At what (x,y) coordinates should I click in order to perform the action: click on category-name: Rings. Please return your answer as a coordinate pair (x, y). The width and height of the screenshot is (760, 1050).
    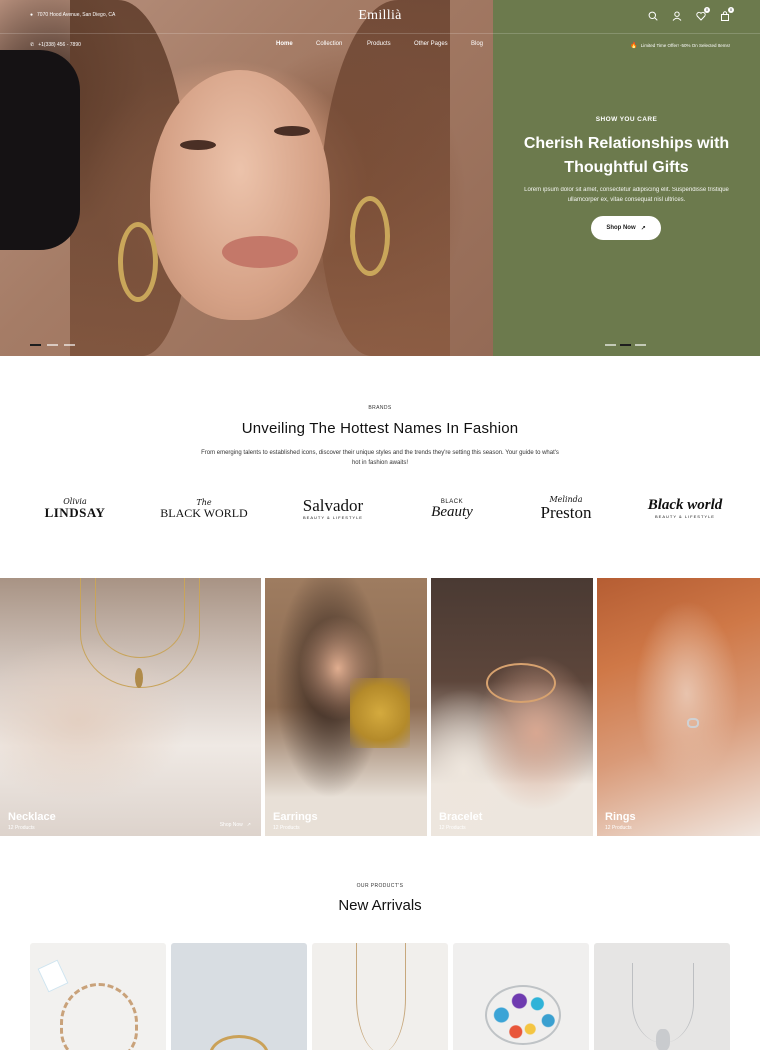
    Looking at the image, I should click on (620, 817).